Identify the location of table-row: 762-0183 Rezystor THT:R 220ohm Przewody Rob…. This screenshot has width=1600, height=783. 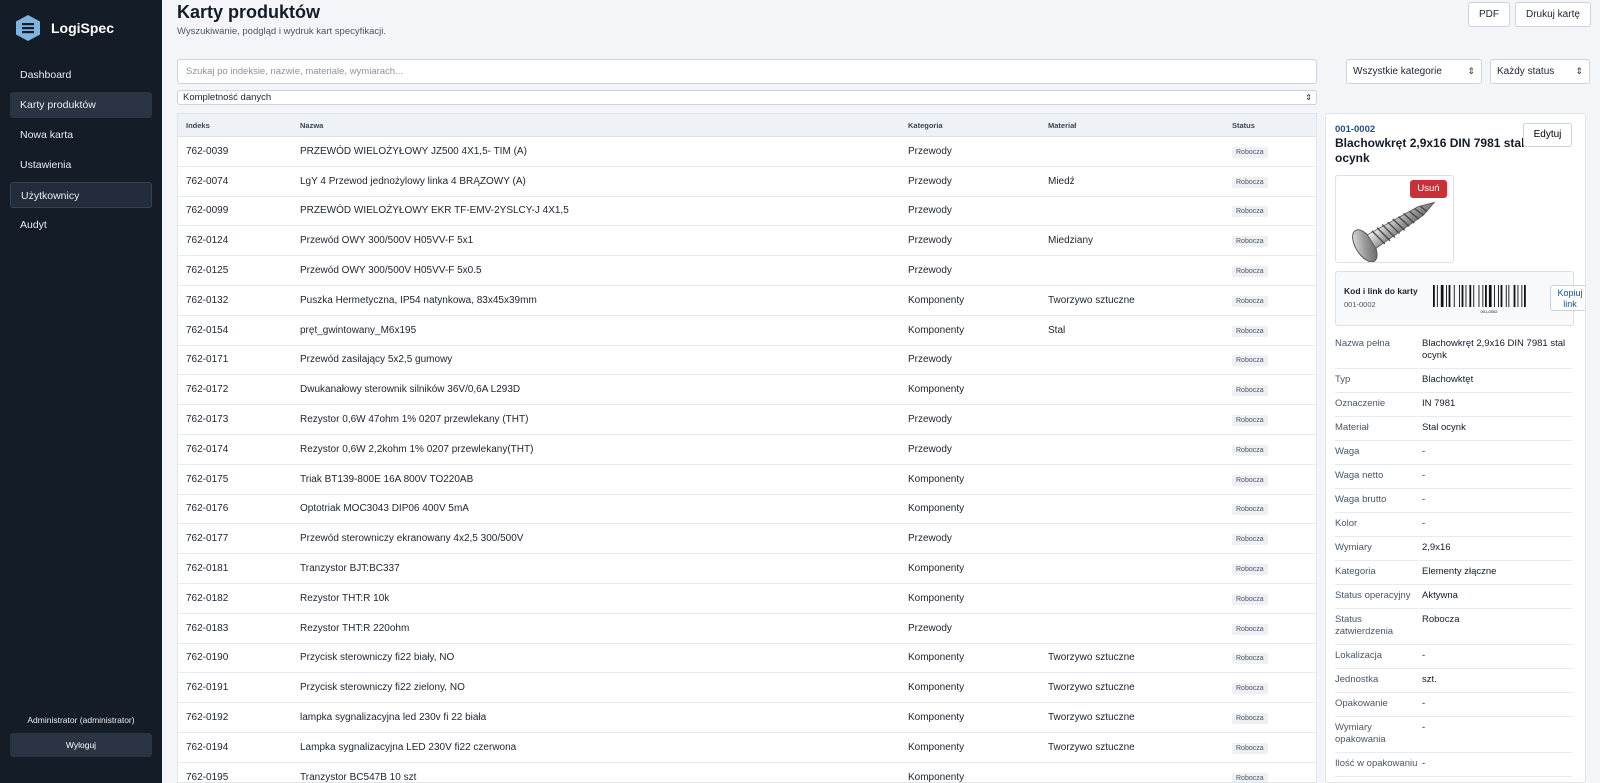
(747, 629).